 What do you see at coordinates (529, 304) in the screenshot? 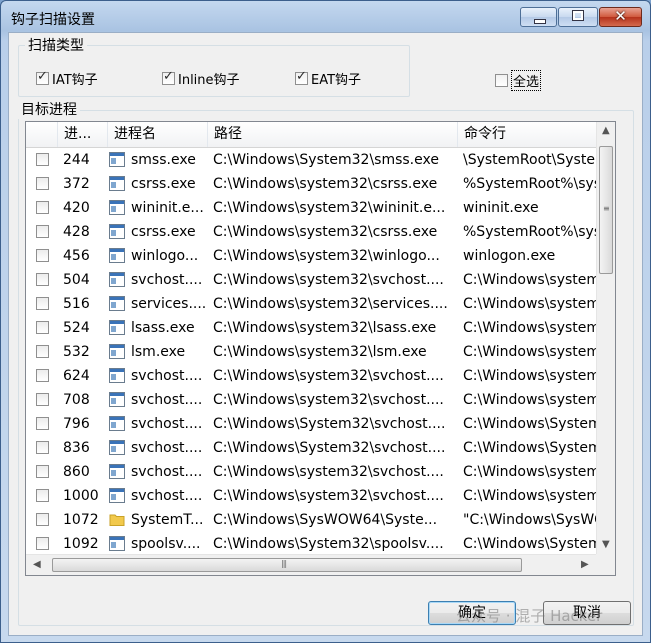
I see `cell-command-line: C:\Windows\system32\services.exe` at bounding box center [529, 304].